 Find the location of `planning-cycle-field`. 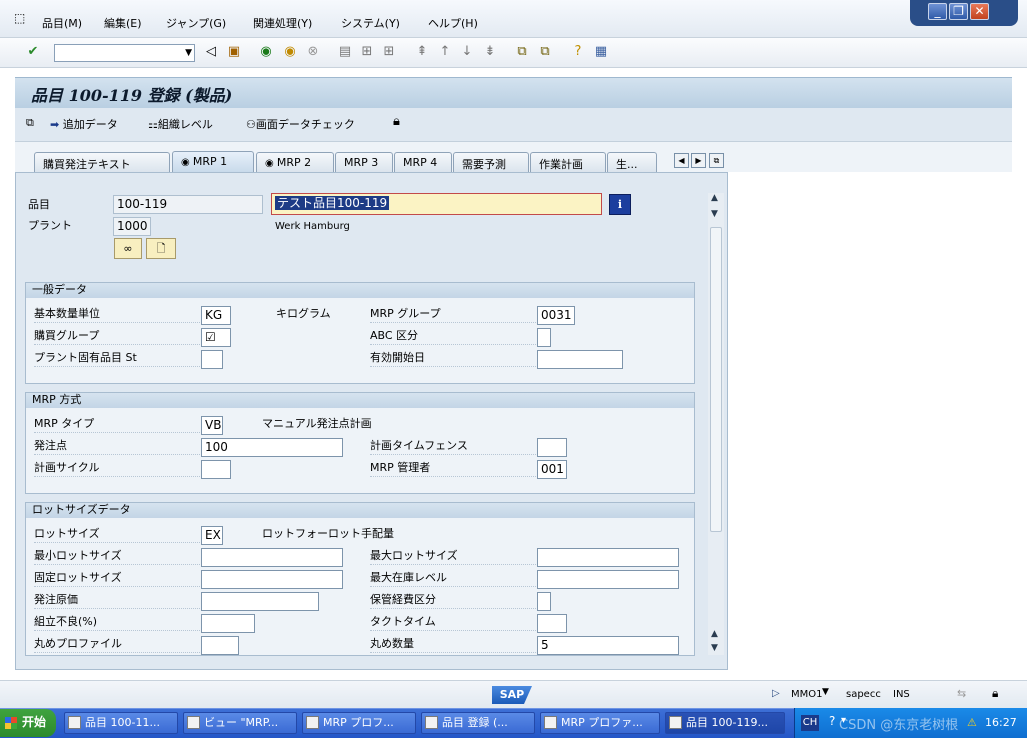

planning-cycle-field is located at coordinates (216, 469).